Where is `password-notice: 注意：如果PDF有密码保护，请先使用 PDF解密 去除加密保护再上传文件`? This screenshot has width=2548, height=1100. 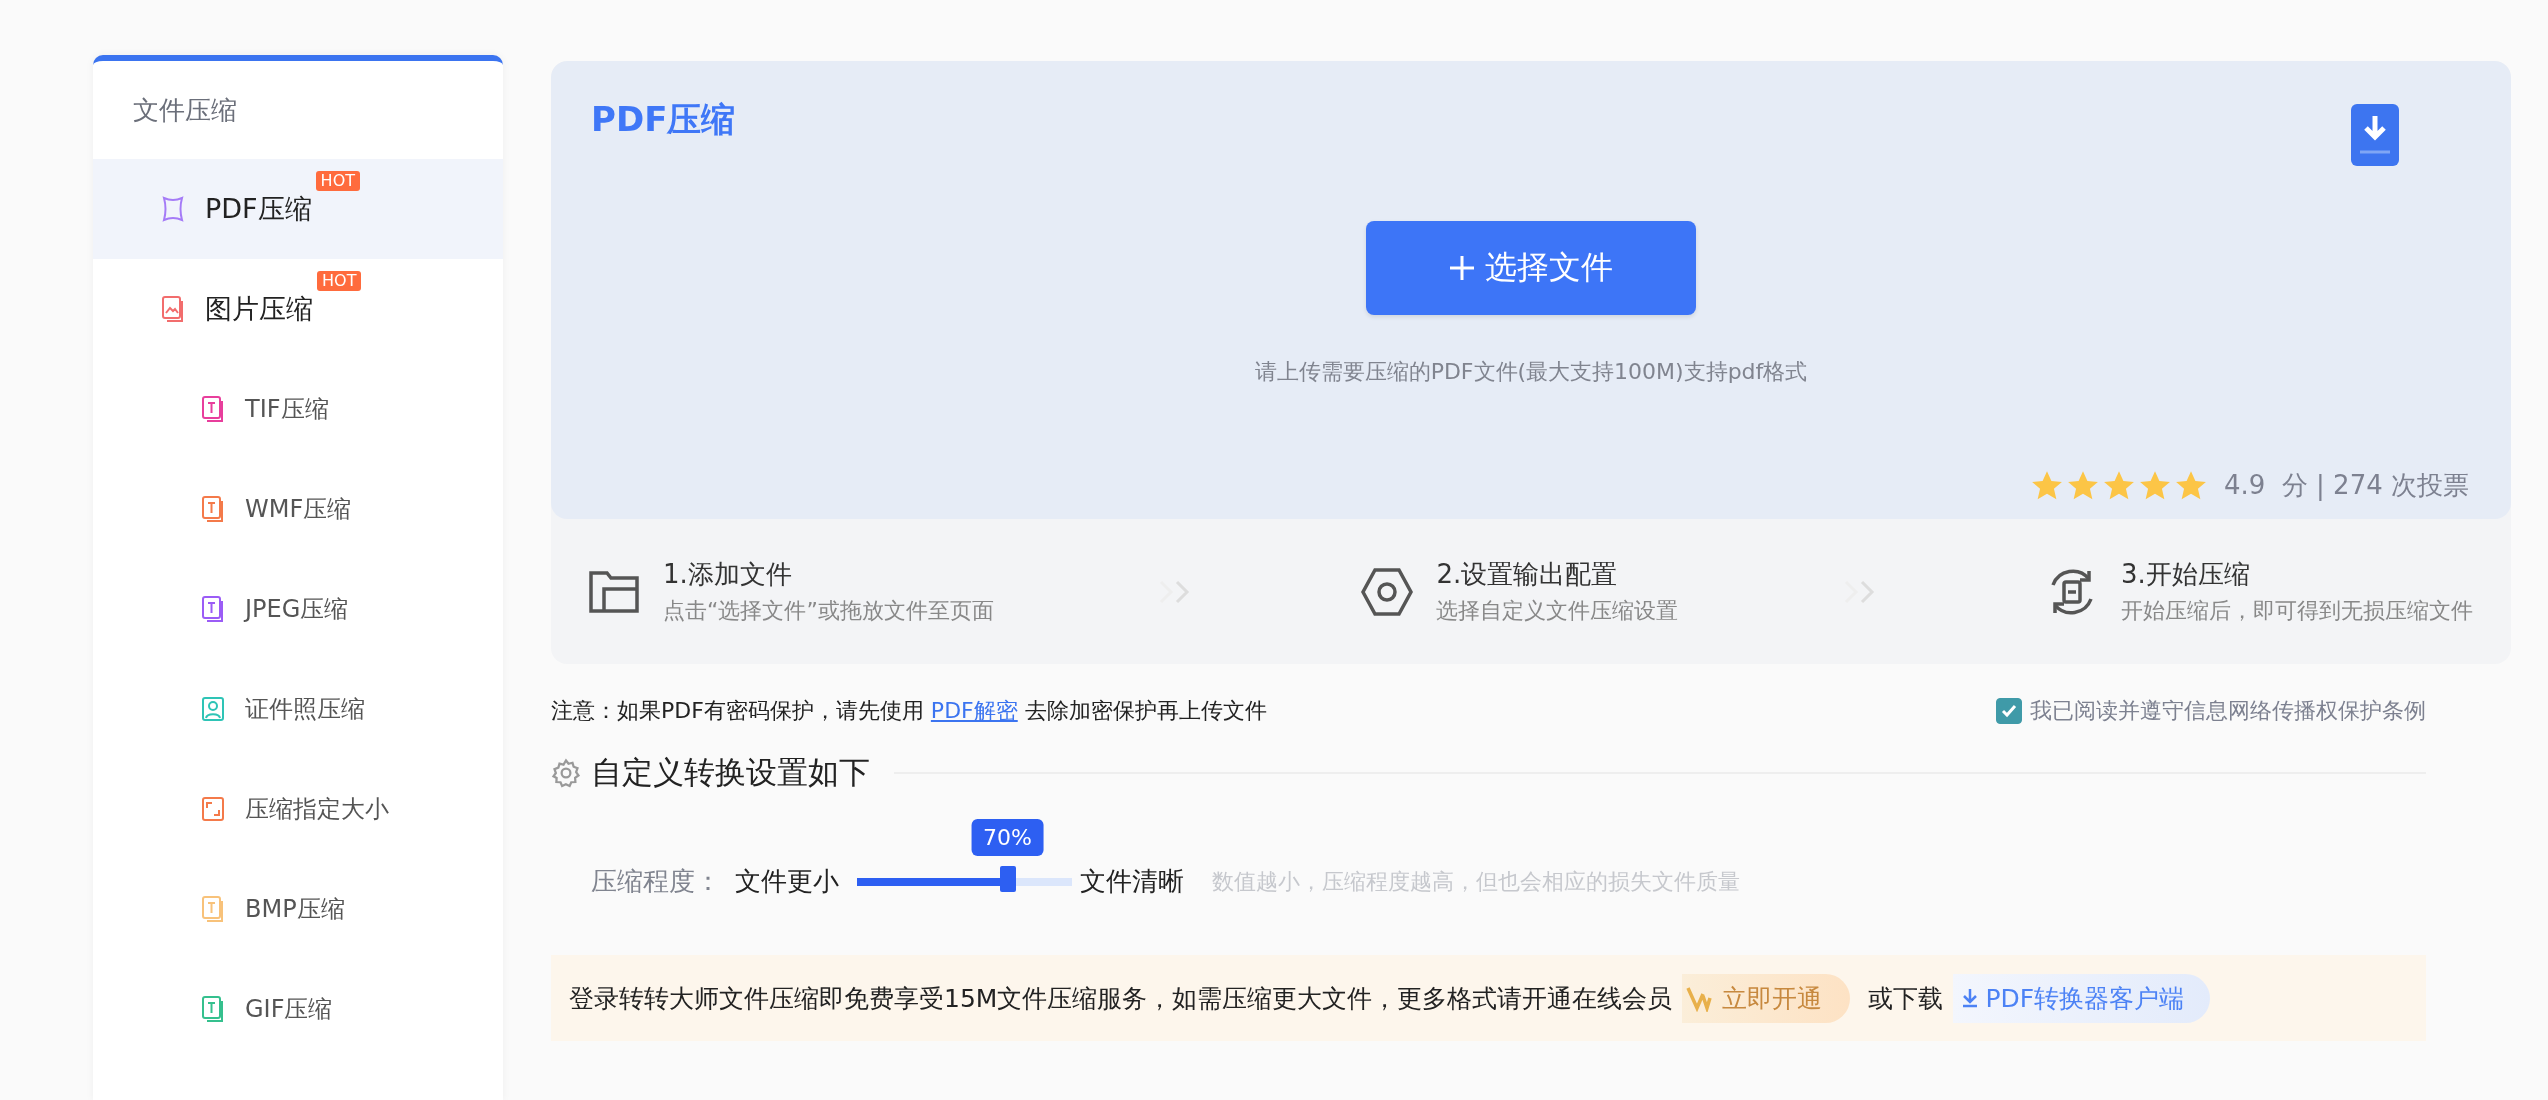 password-notice: 注意：如果PDF有密码保护，请先使用 PDF解密 去除加密保护再上传文件 is located at coordinates (909, 711).